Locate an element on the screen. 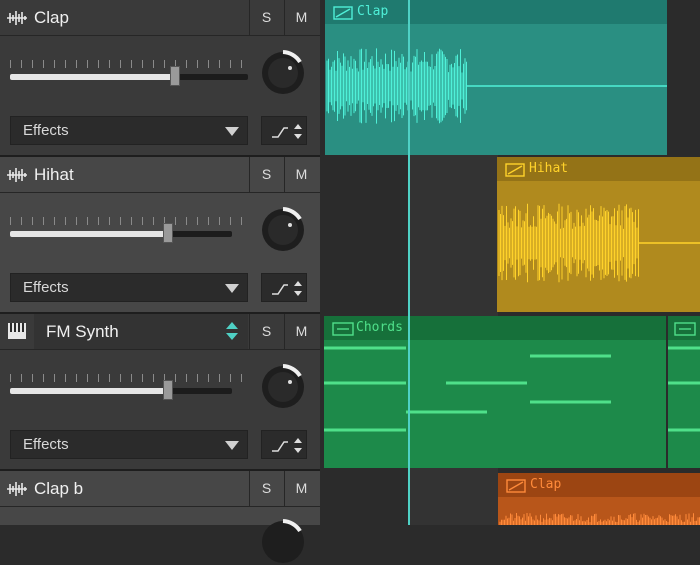 This screenshot has width=700, height=565. track-header: FM Synth S M is located at coordinates (160, 332).